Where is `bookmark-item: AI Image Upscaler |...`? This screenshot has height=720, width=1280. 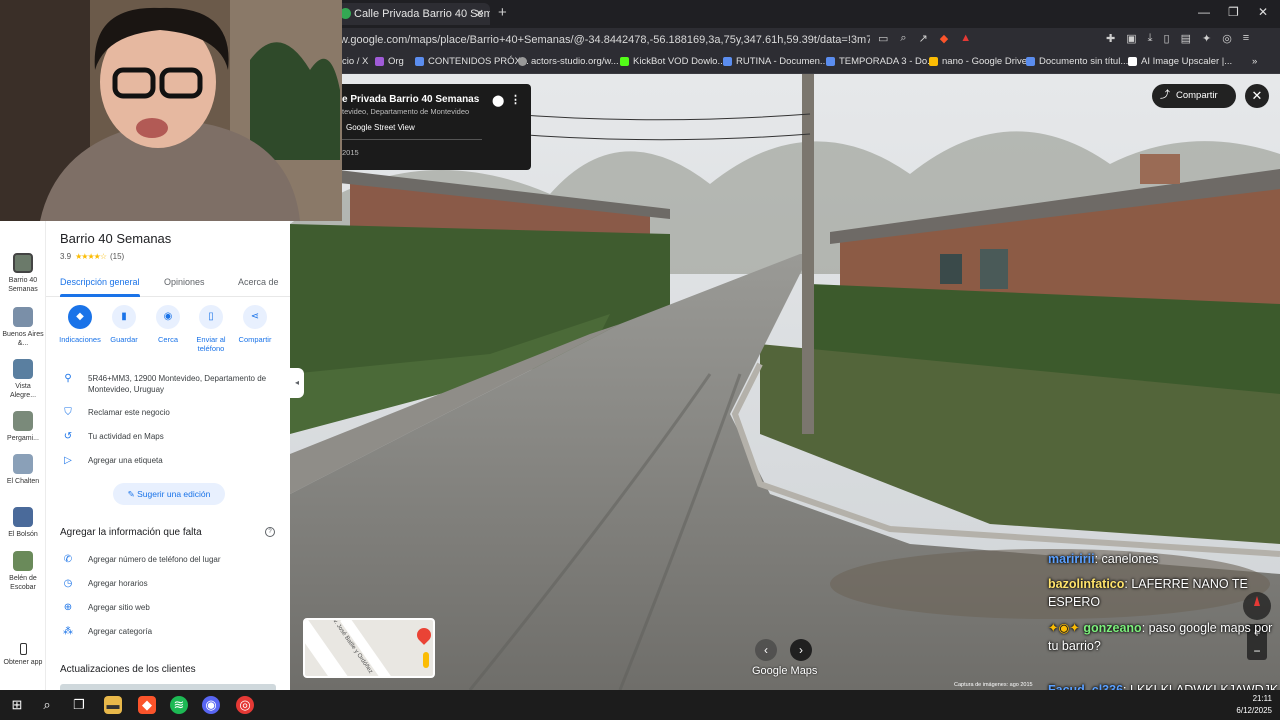
bookmark-item: AI Image Upscaler |... is located at coordinates (1180, 61).